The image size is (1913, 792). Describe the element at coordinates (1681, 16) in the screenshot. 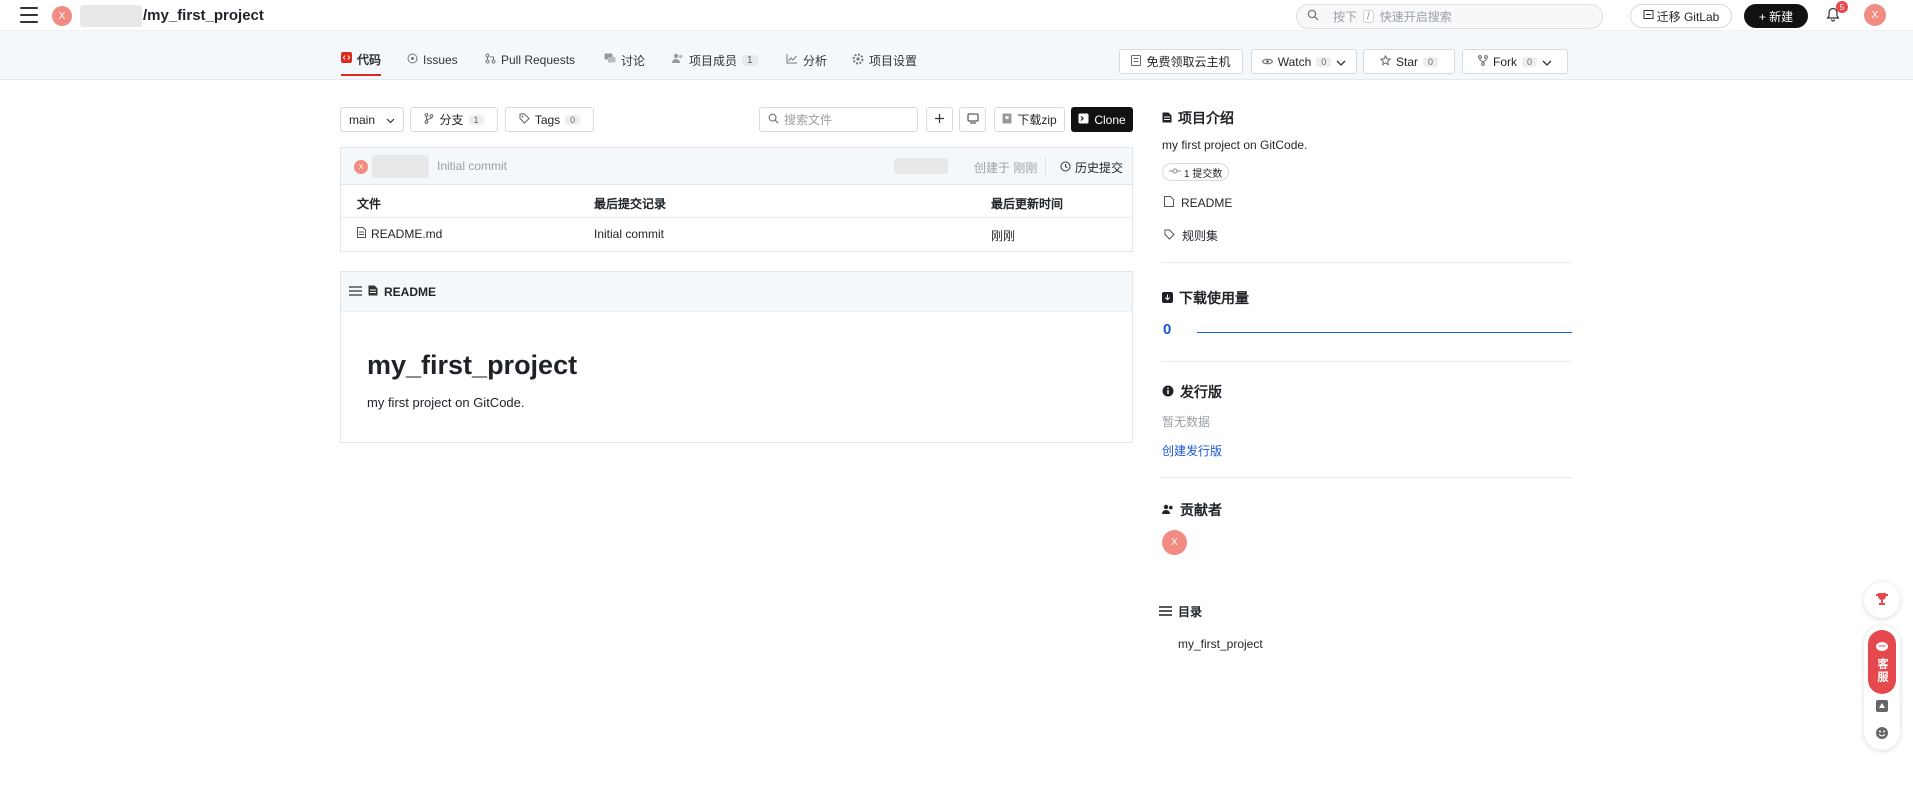

I see `migrate-gitlab-button: 迁移 GitLab` at that location.